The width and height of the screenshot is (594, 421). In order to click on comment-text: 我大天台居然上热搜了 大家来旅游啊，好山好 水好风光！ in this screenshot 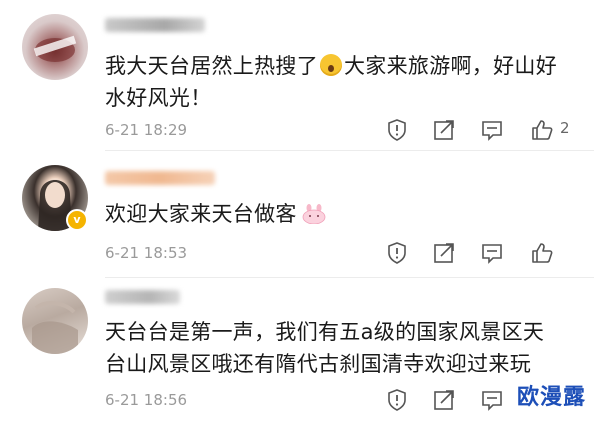, I will do `click(340, 82)`.